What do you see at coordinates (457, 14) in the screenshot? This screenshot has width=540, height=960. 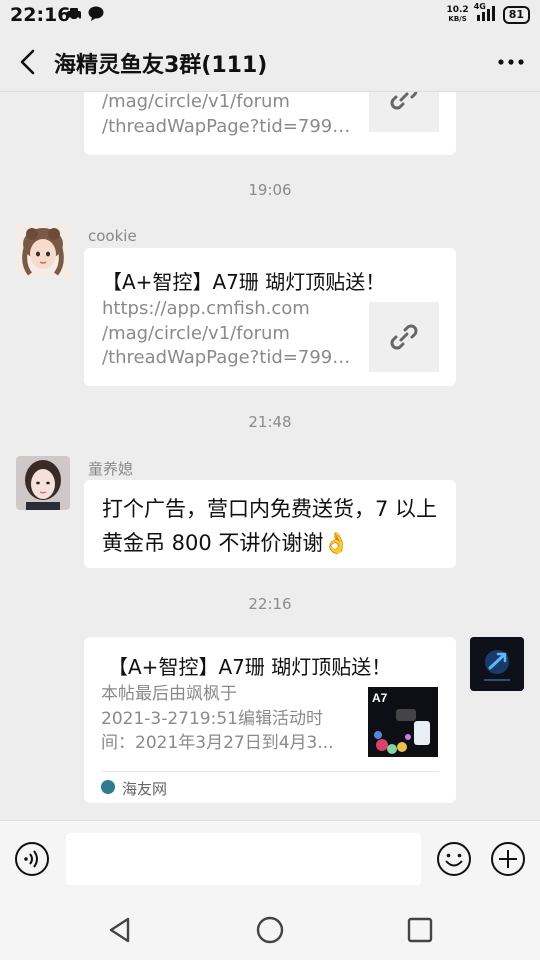 I see `network-speed: 10.2 KB/S` at bounding box center [457, 14].